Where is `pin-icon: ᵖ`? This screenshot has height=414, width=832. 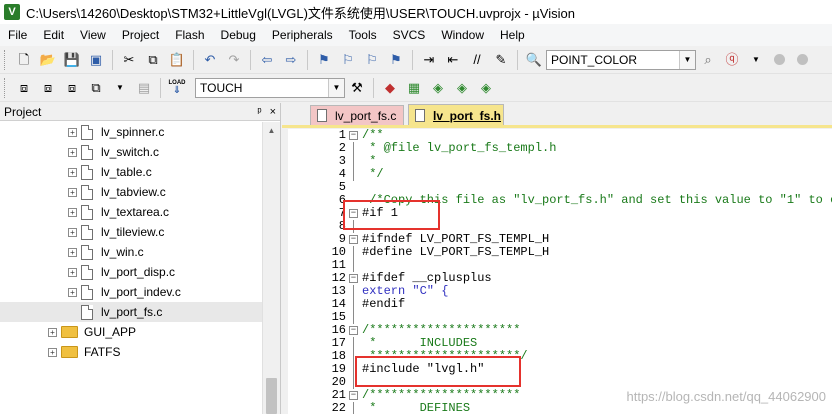
pin-icon: ᵖ is located at coordinates (259, 112).